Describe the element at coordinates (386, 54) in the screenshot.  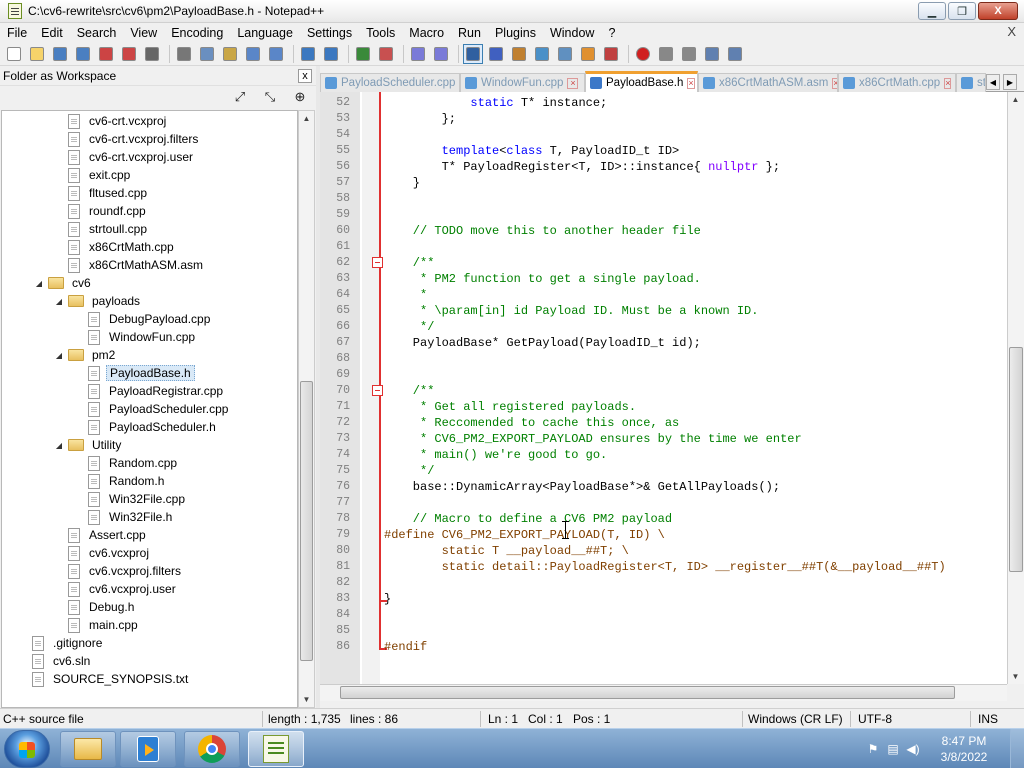
I see `zoom-out-icon` at that location.